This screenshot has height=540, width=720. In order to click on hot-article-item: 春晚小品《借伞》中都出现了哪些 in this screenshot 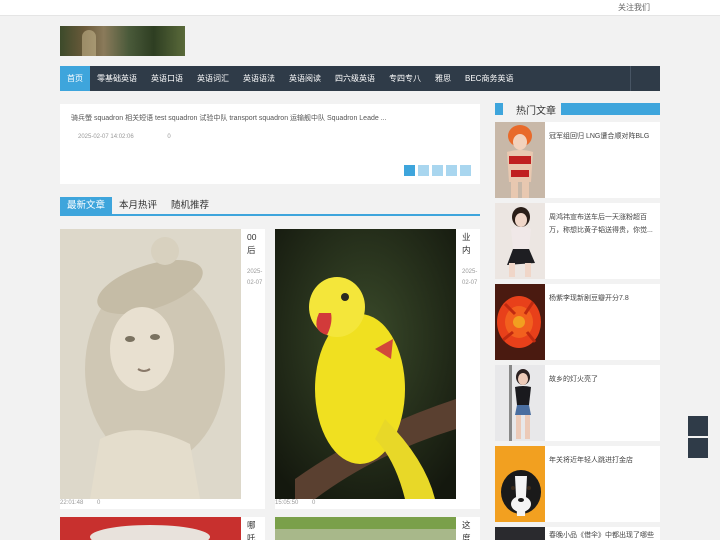, I will do `click(577, 533)`.